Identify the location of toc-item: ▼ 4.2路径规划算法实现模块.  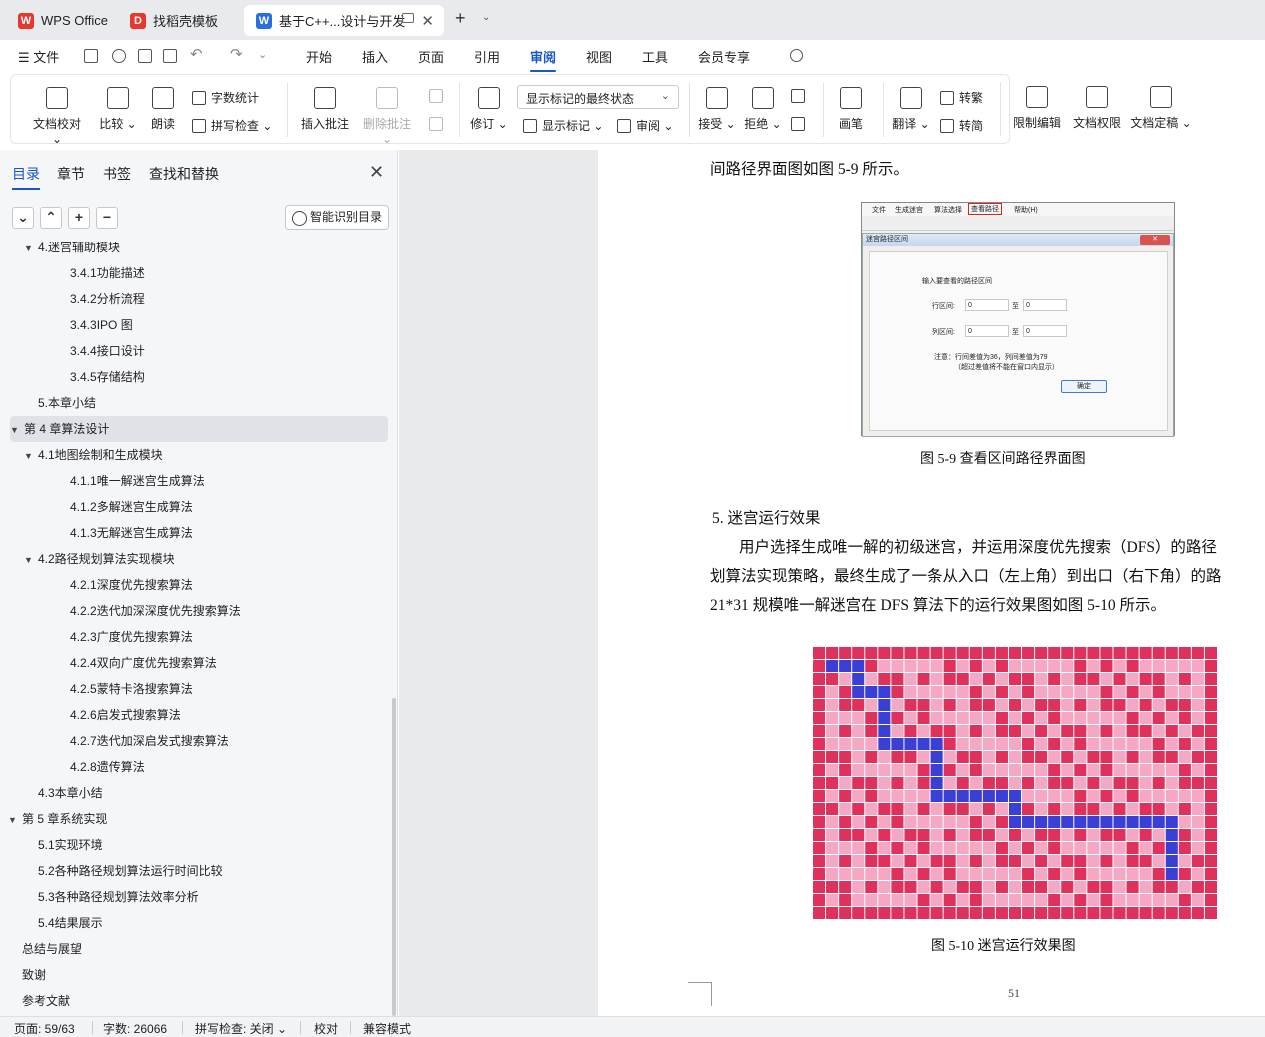
(99, 559).